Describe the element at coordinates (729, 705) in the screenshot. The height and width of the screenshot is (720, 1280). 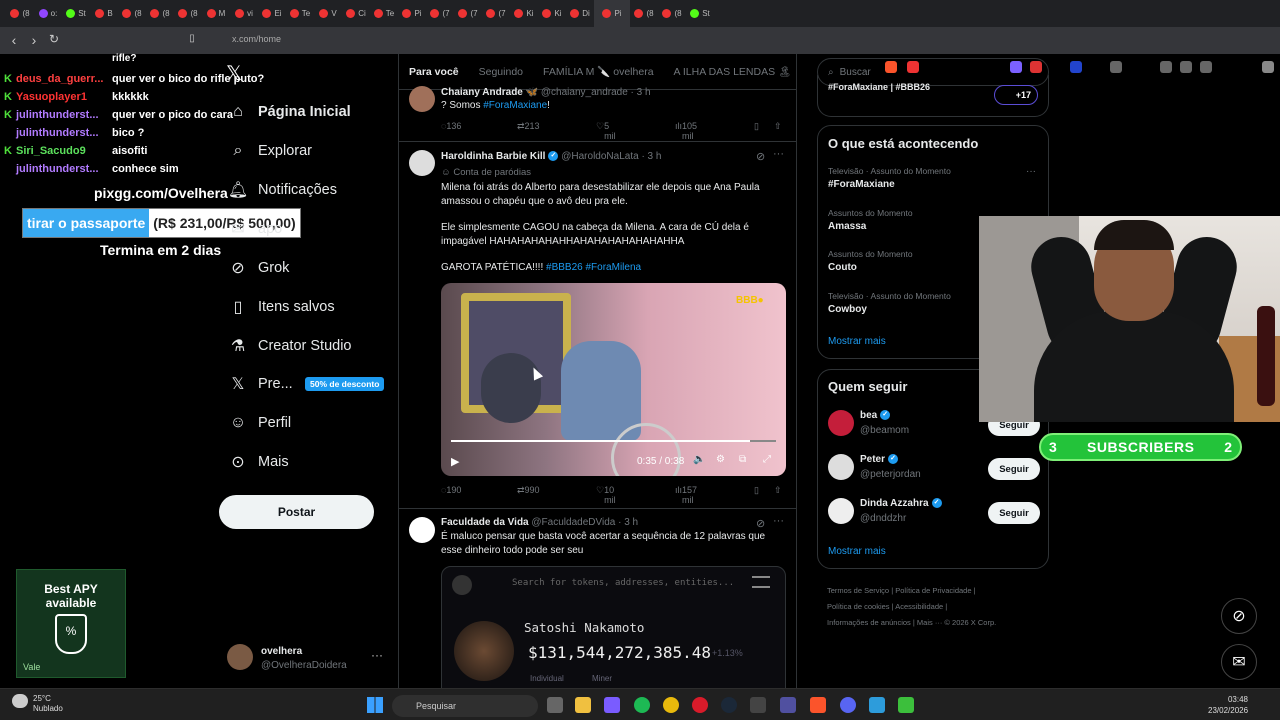
I see `steam-icon` at that location.